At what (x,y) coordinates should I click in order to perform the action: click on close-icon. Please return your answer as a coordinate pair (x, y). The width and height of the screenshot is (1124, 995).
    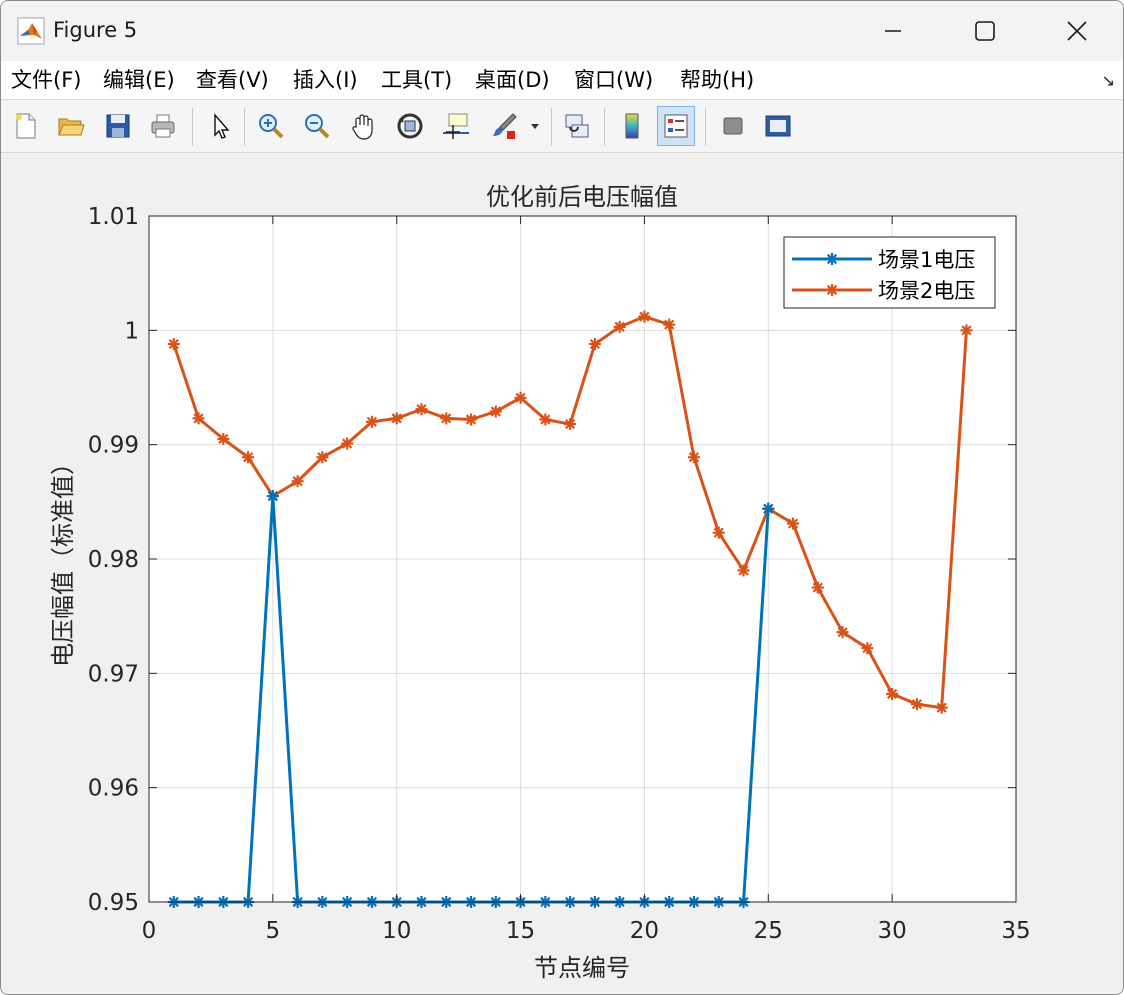
    Looking at the image, I should click on (1077, 31).